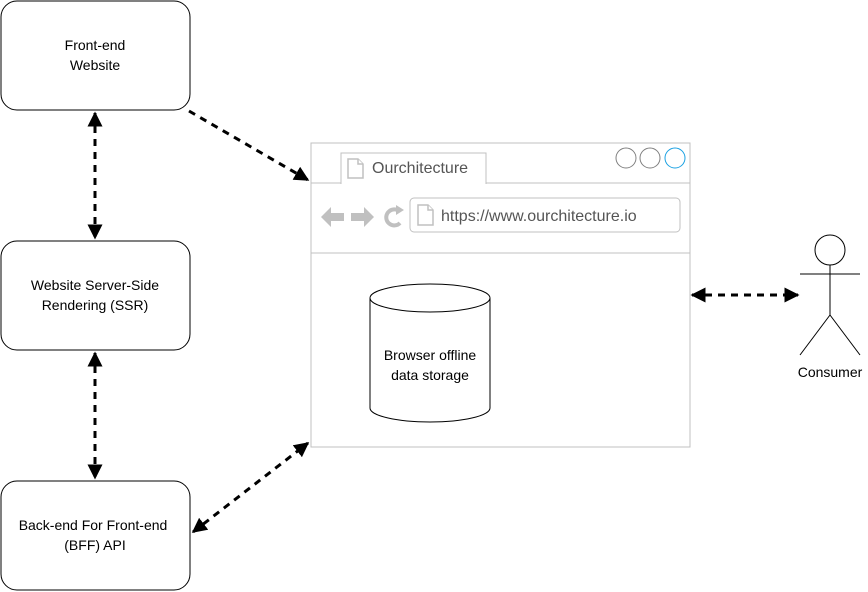  Describe the element at coordinates (830, 250) in the screenshot. I see `actor-head-icon` at that location.